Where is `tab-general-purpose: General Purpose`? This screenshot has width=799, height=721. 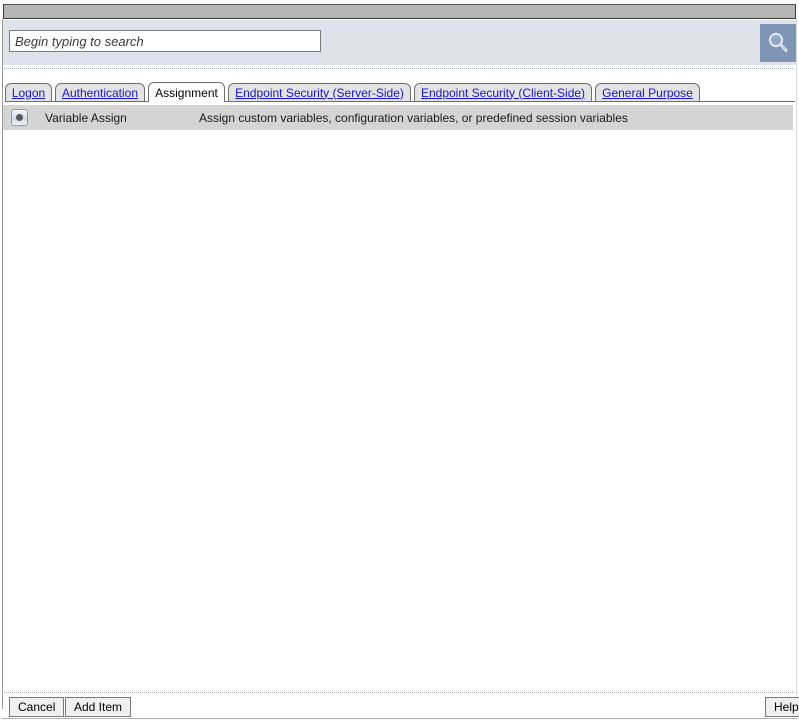
tab-general-purpose: General Purpose is located at coordinates (647, 92).